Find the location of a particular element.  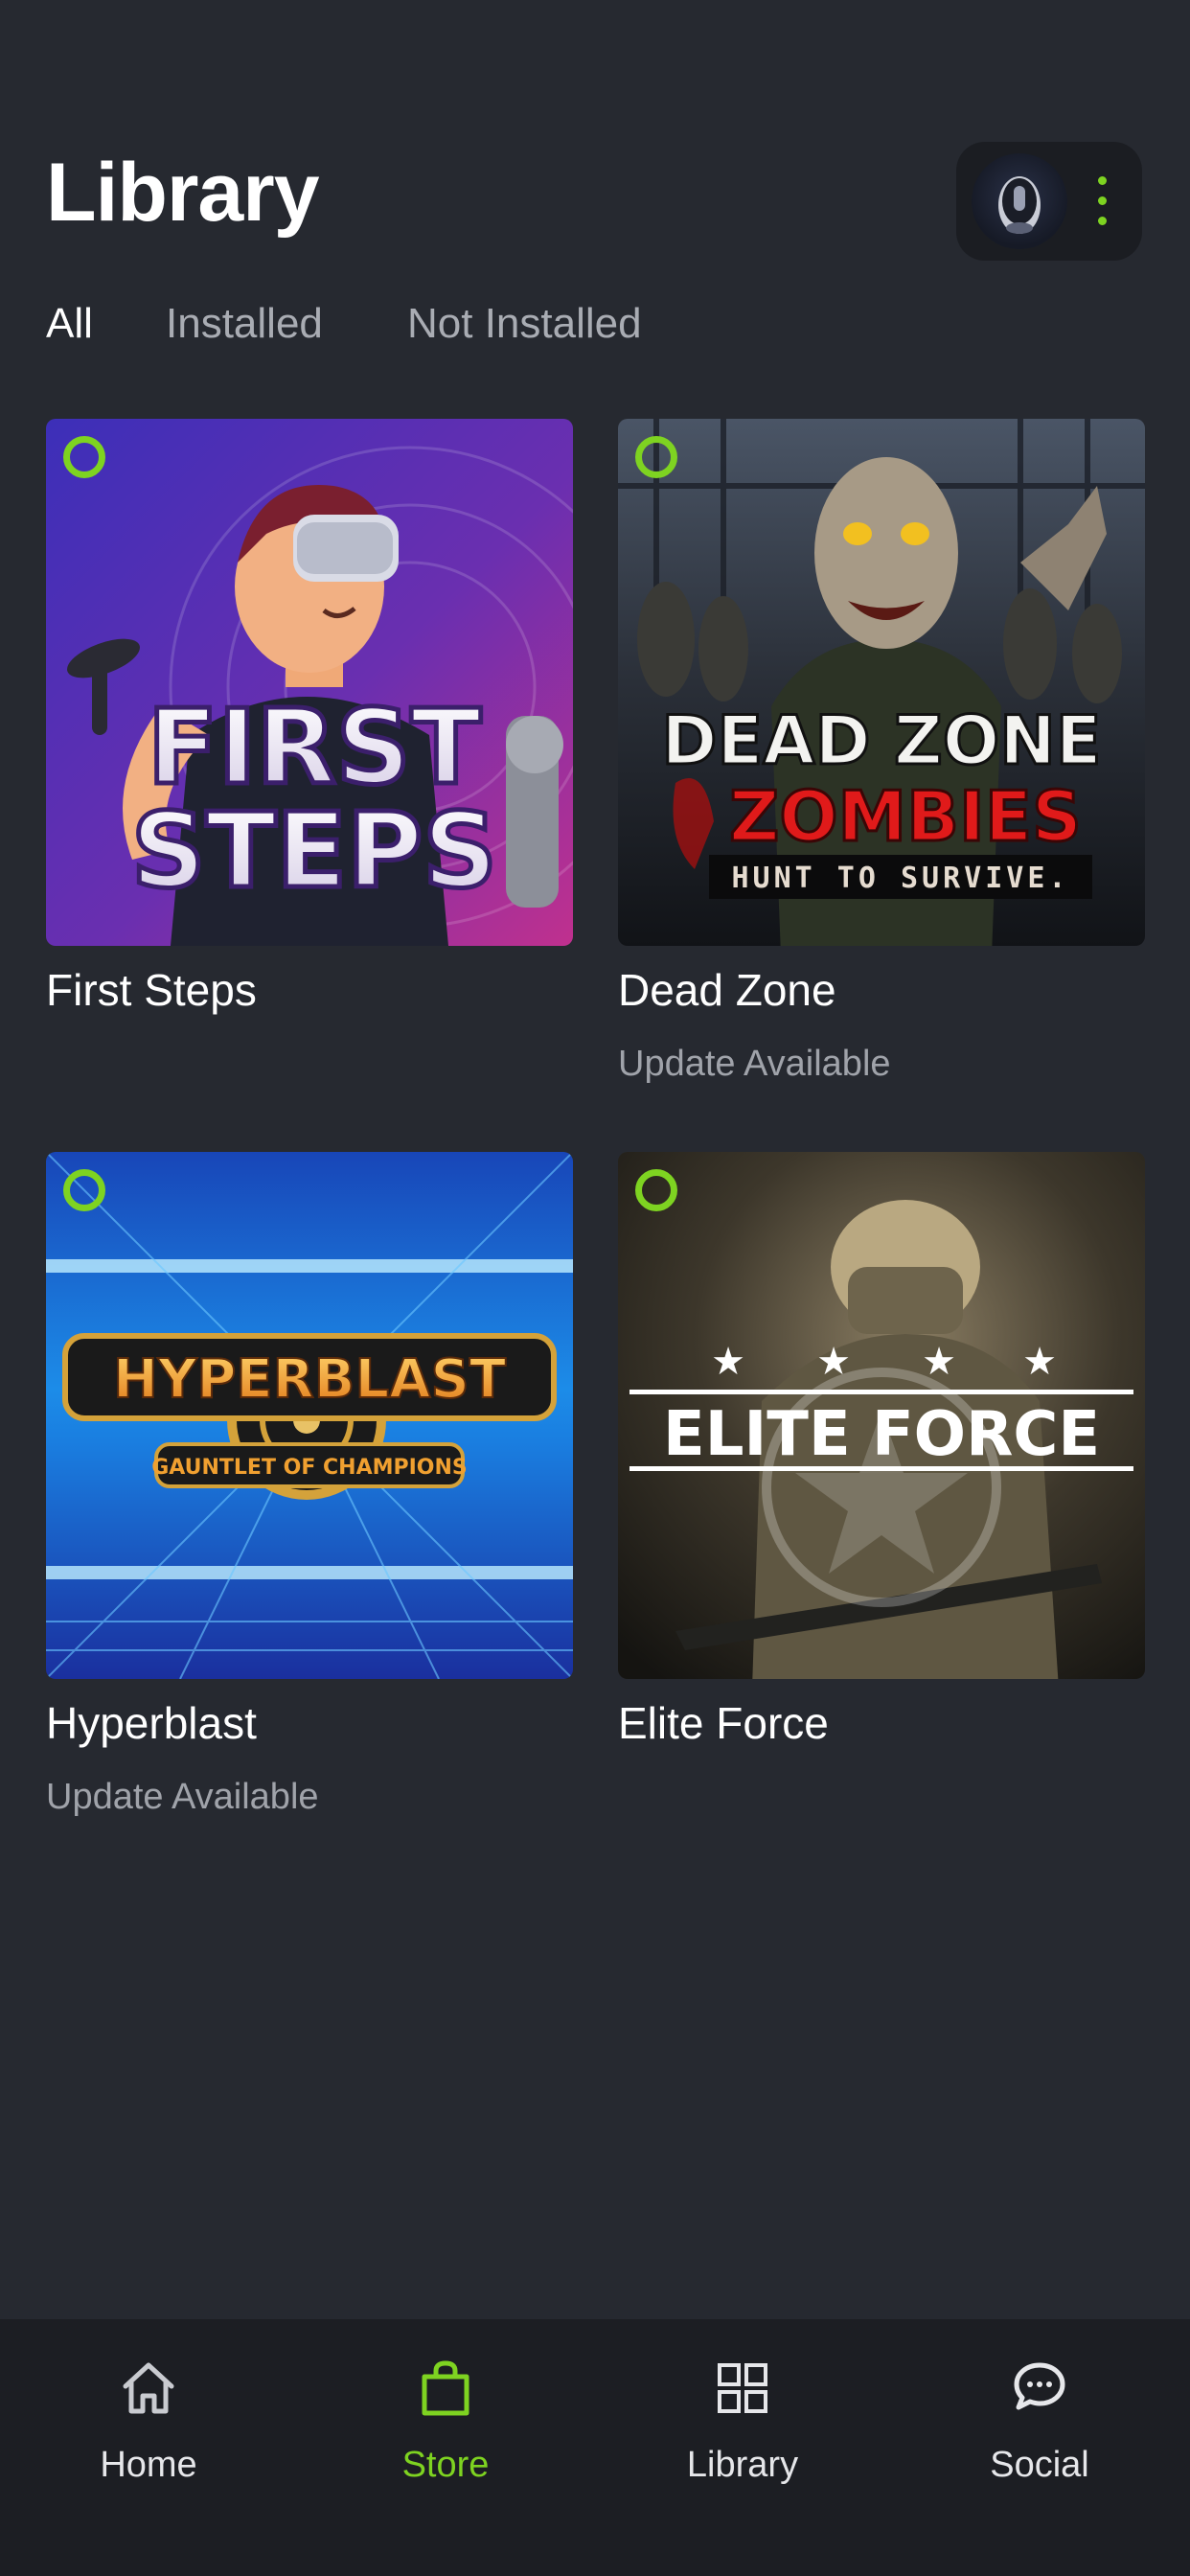

vr-headset-avatar-icon is located at coordinates (1019, 201).